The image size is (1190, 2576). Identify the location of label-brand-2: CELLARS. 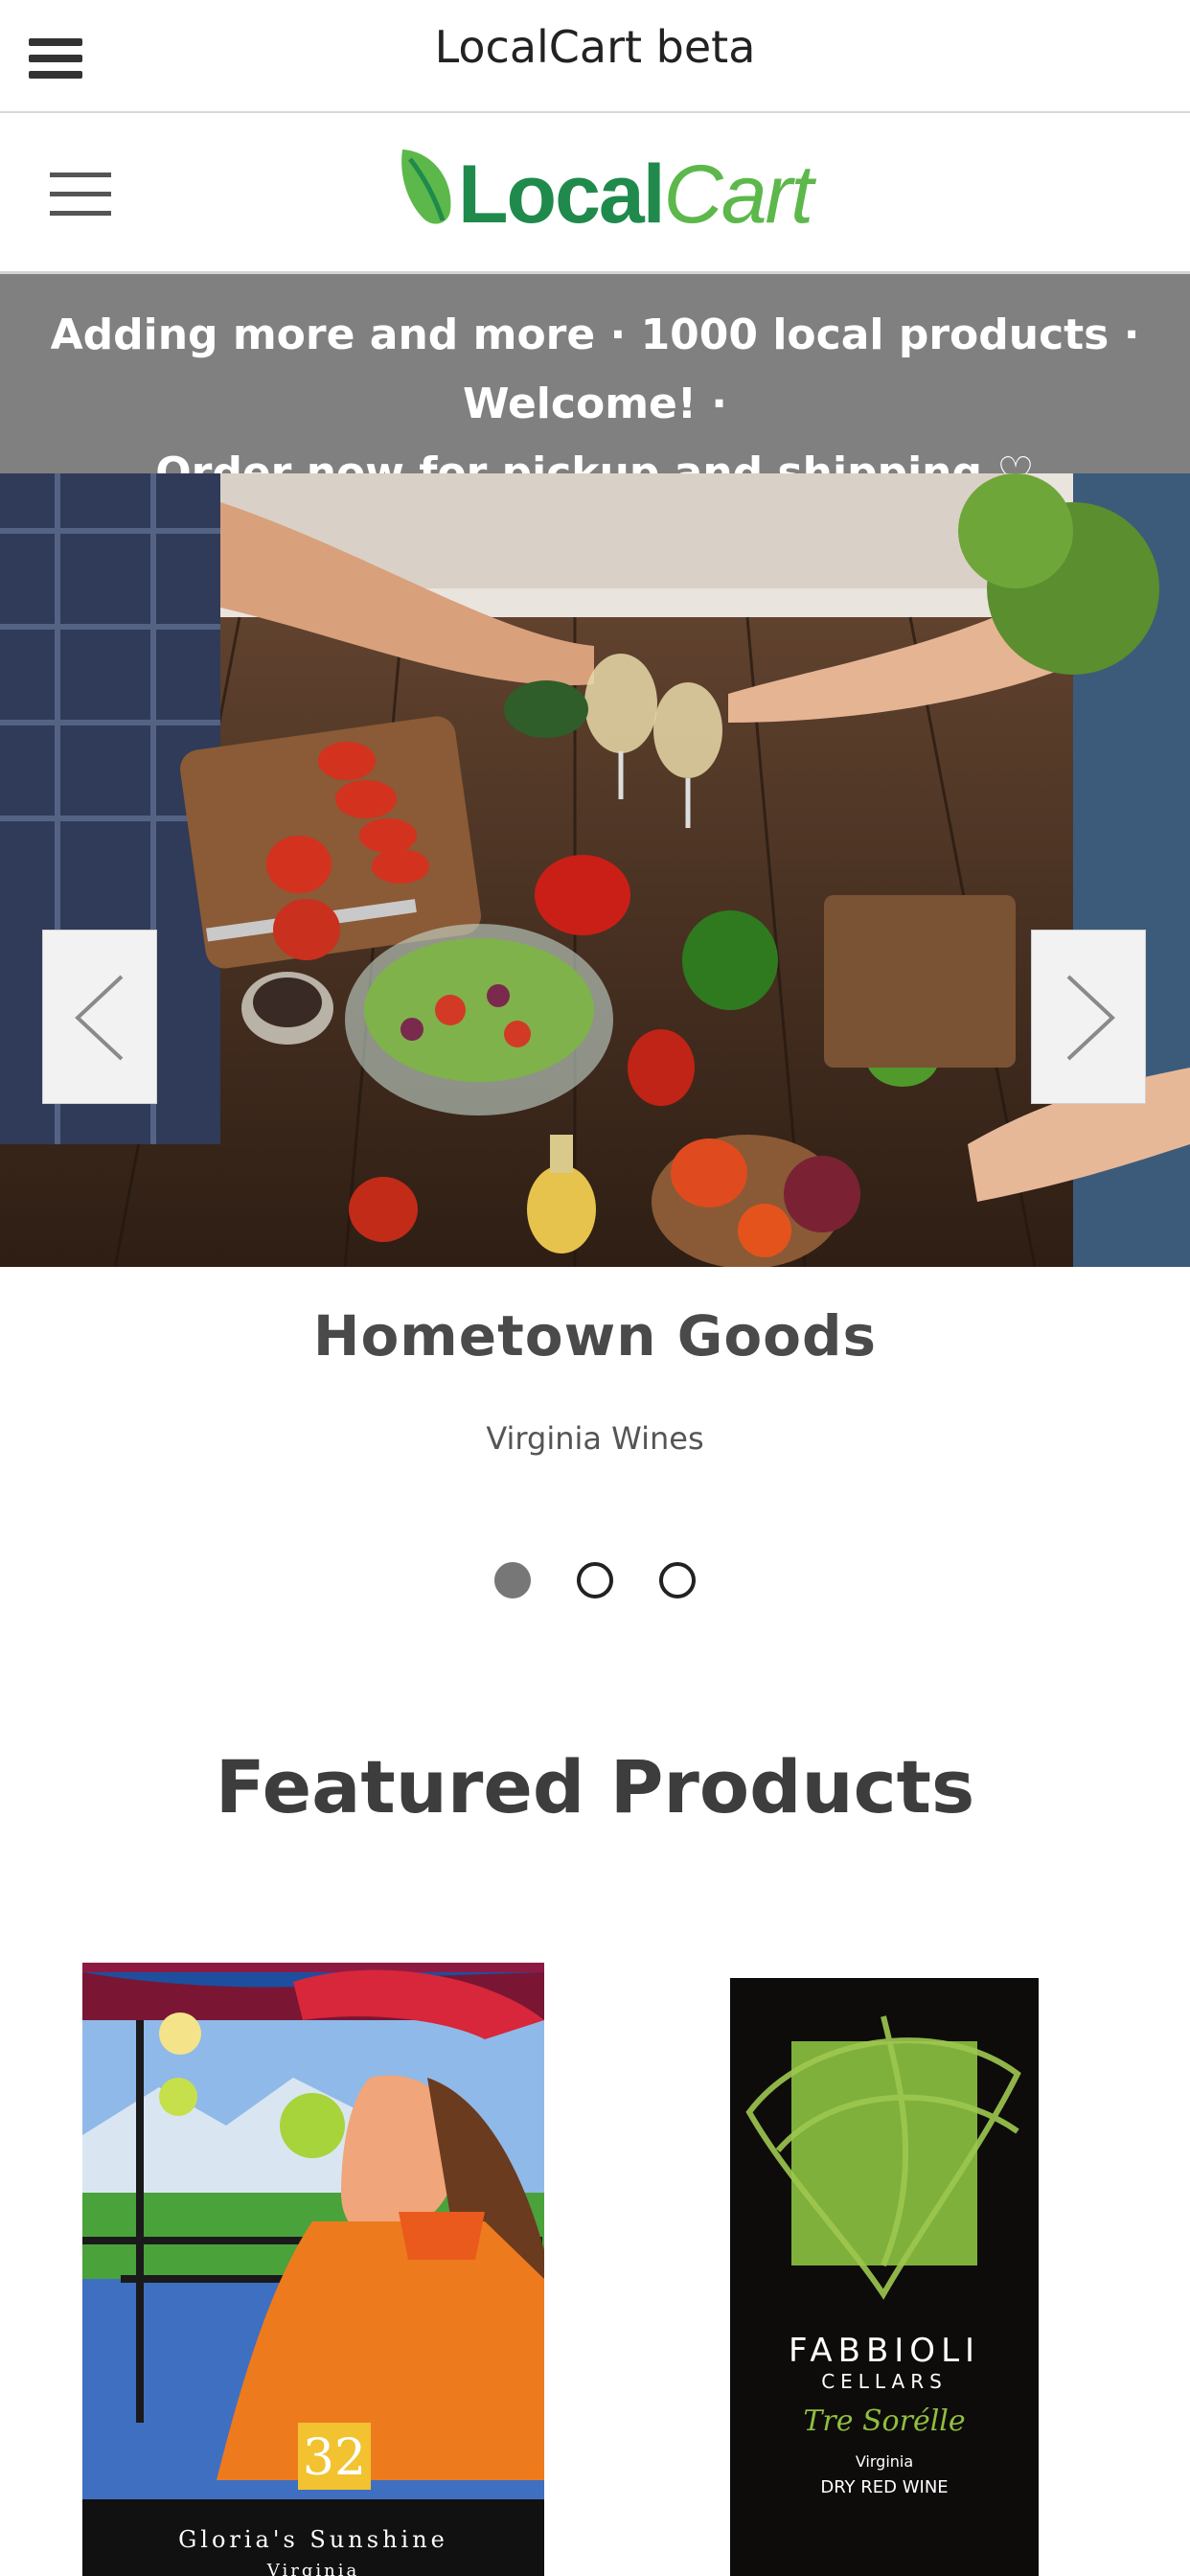
(885, 2381).